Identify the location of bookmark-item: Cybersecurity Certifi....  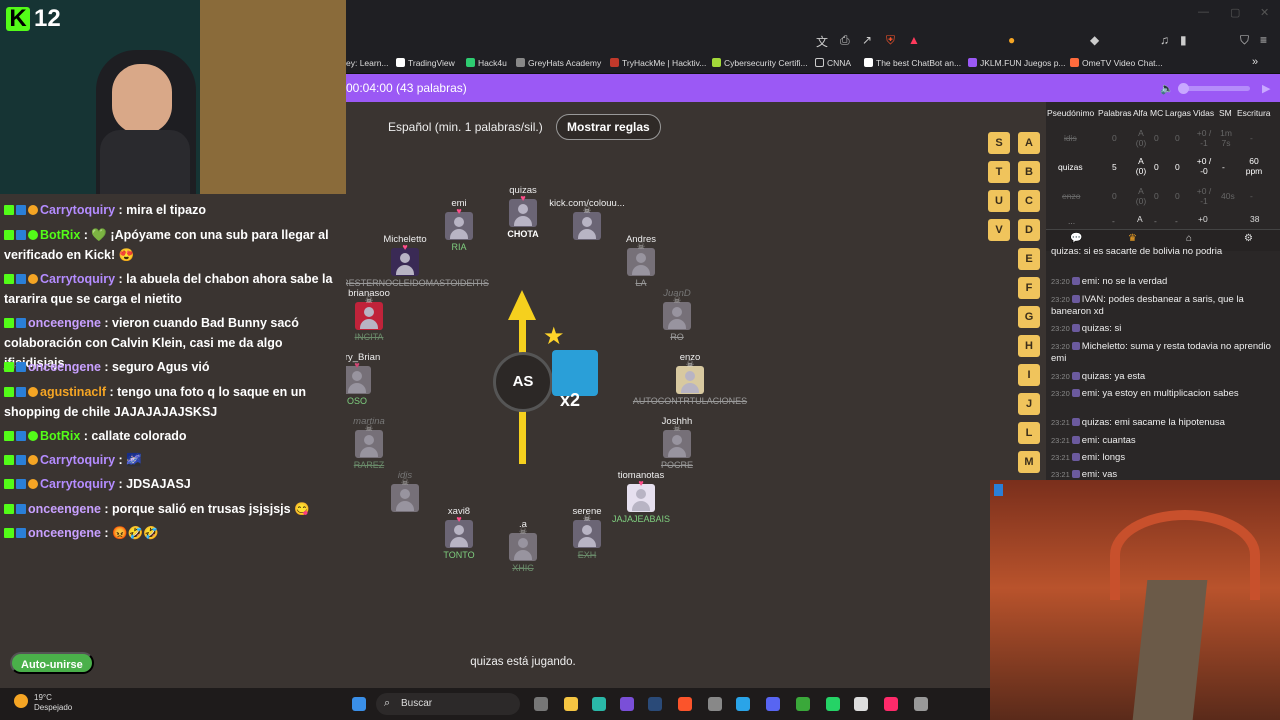
(760, 63).